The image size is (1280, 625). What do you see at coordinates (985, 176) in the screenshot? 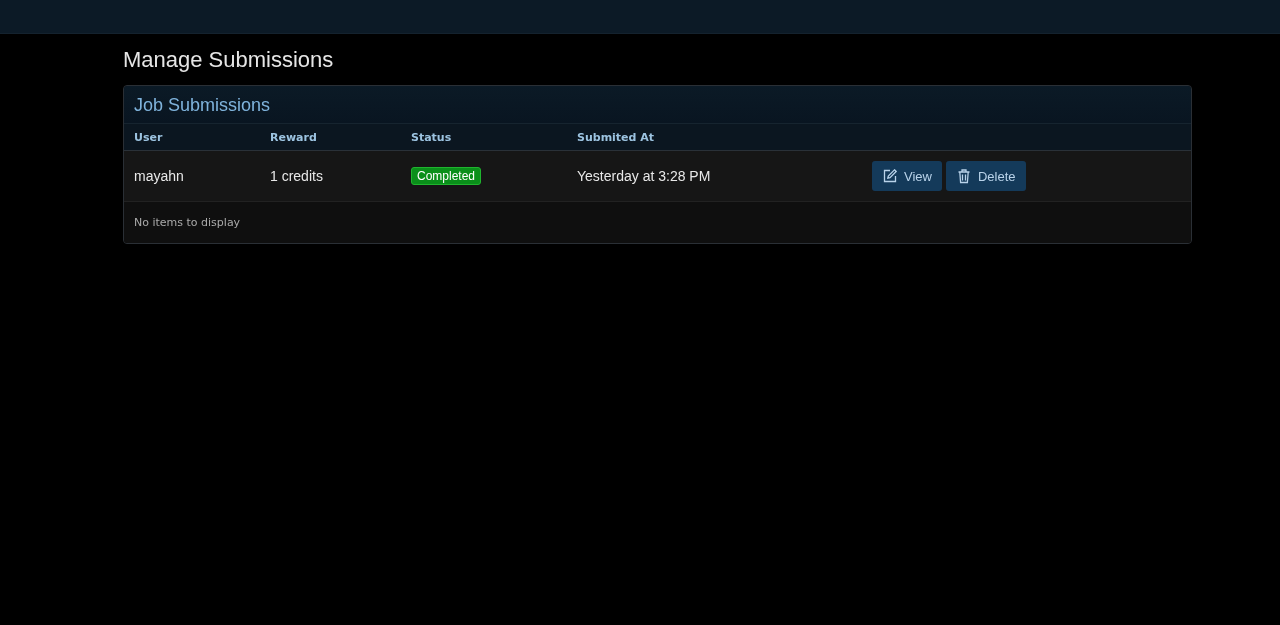
I see `delete-button: Delete` at bounding box center [985, 176].